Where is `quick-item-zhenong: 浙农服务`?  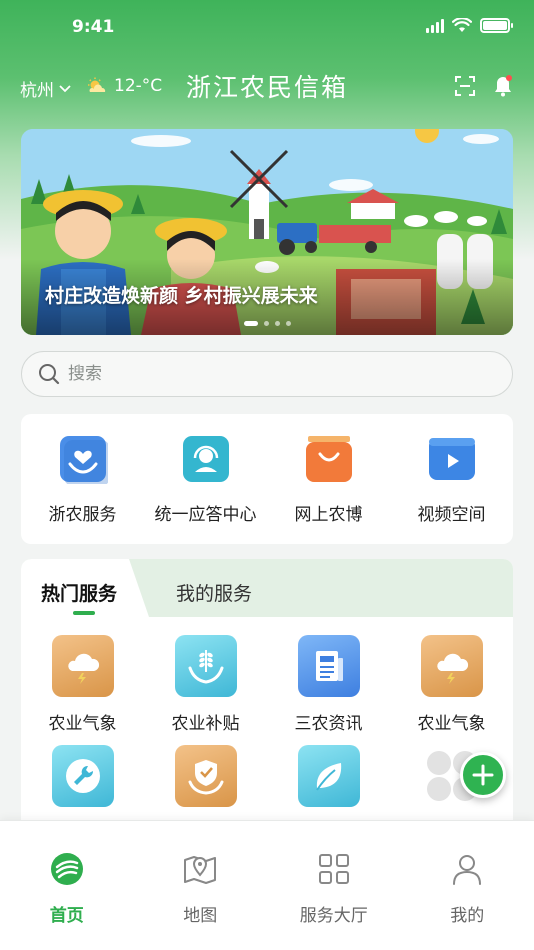 quick-item-zhenong: 浙农服务 is located at coordinates (82, 479).